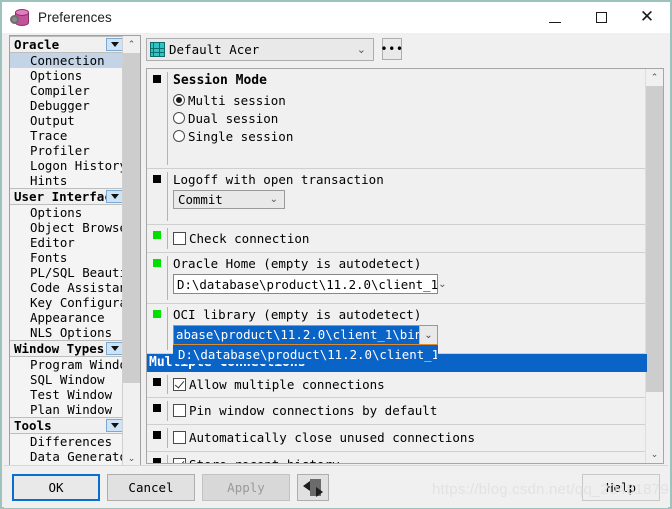 This screenshot has width=672, height=509. Describe the element at coordinates (409, 136) in the screenshot. I see `radio-single-session: Single session` at that location.